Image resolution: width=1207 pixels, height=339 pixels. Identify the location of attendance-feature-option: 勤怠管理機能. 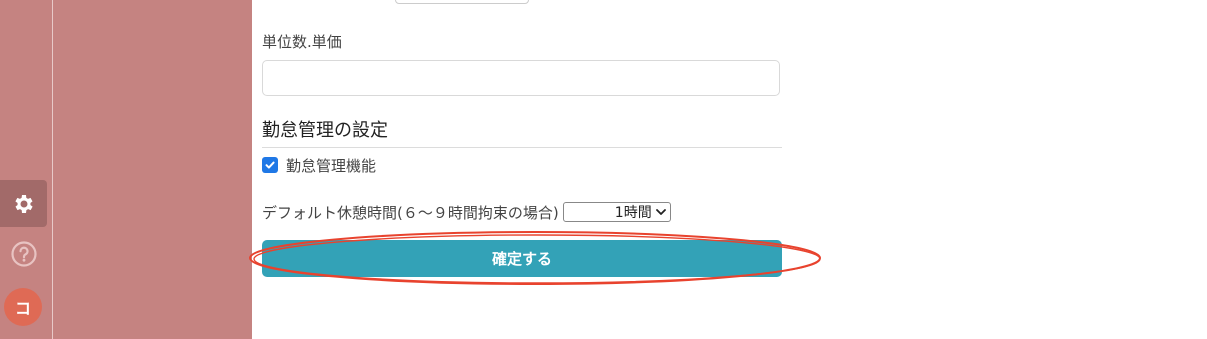
(319, 165).